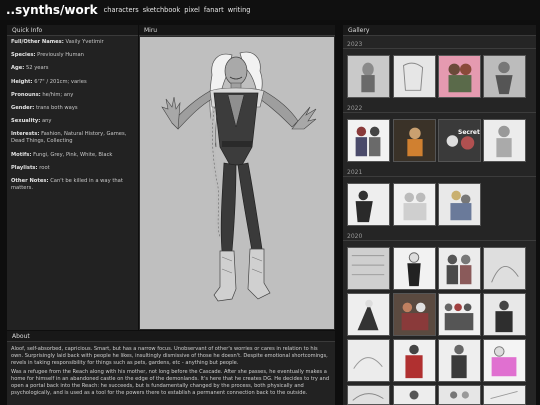  What do you see at coordinates (72, 30) in the screenshot?
I see `quick-info-header: Quick Info` at bounding box center [72, 30].